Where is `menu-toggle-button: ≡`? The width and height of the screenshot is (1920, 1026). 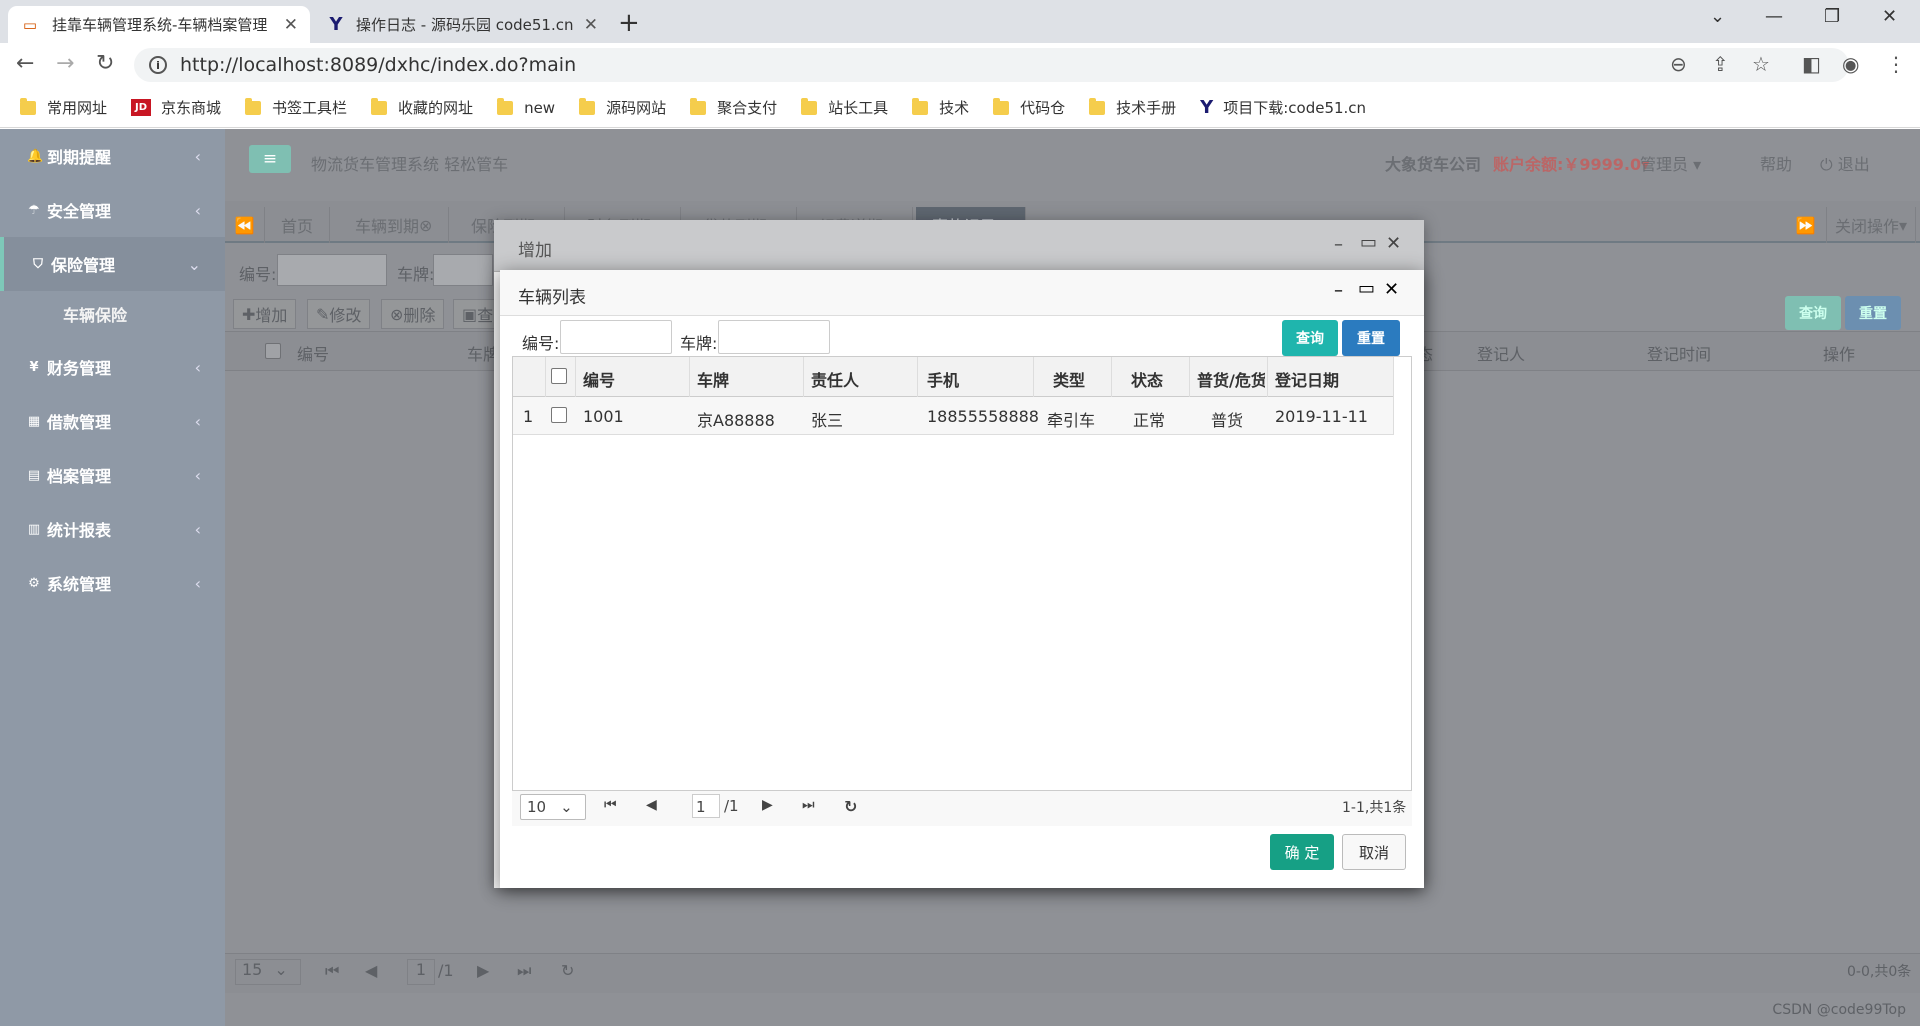 menu-toggle-button: ≡ is located at coordinates (270, 159).